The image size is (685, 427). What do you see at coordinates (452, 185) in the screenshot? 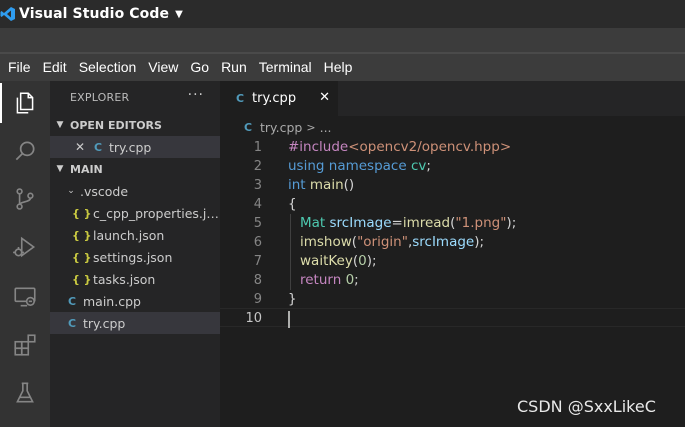
I see `code-line: 3 int main()` at bounding box center [452, 185].